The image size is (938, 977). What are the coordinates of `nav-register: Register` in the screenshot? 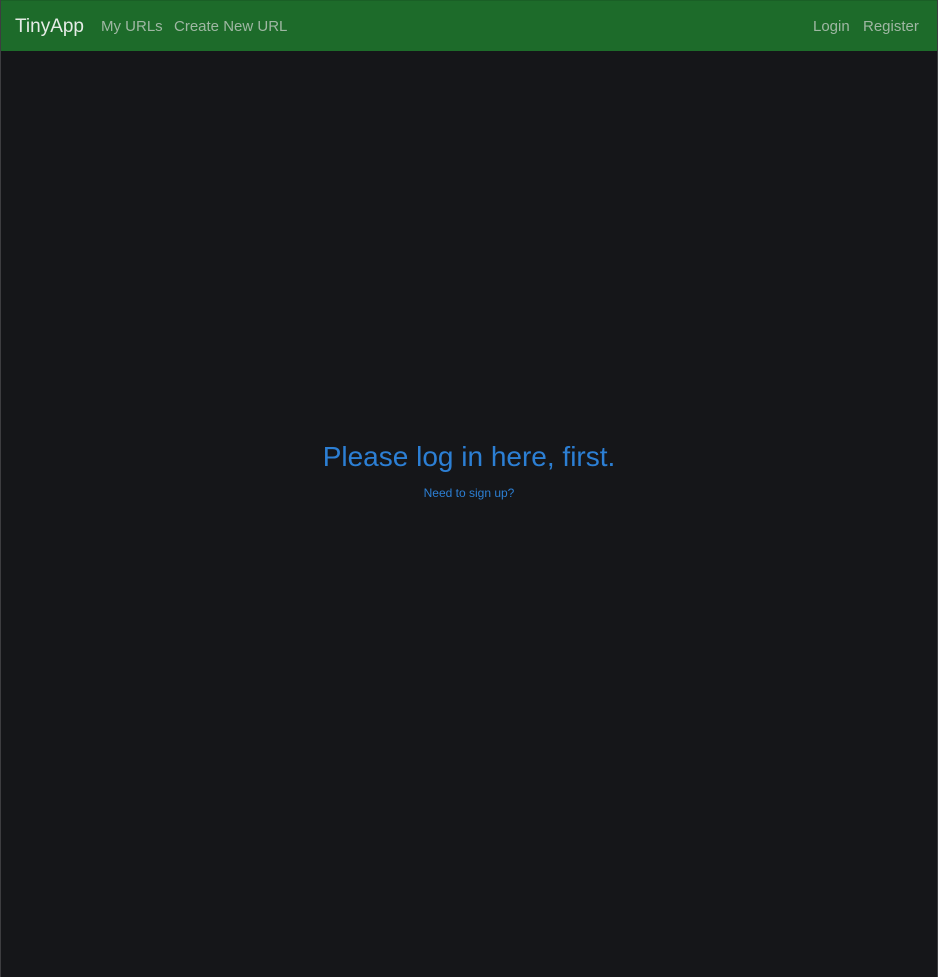 It's located at (891, 27).